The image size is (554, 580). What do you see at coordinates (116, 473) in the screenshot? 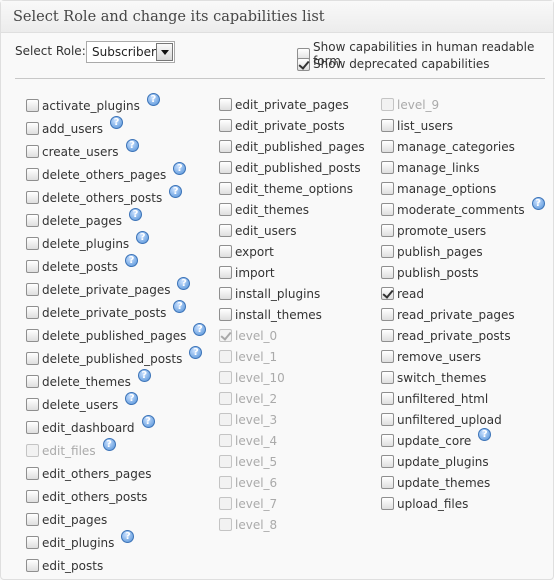
I see `capability-item: edit_others_pages` at bounding box center [116, 473].